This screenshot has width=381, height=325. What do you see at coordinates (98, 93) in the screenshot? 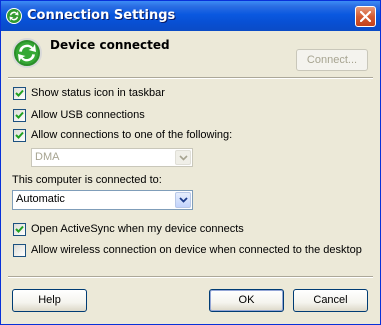
I see `show-status-icon-label: Show status icon in taskbar` at bounding box center [98, 93].